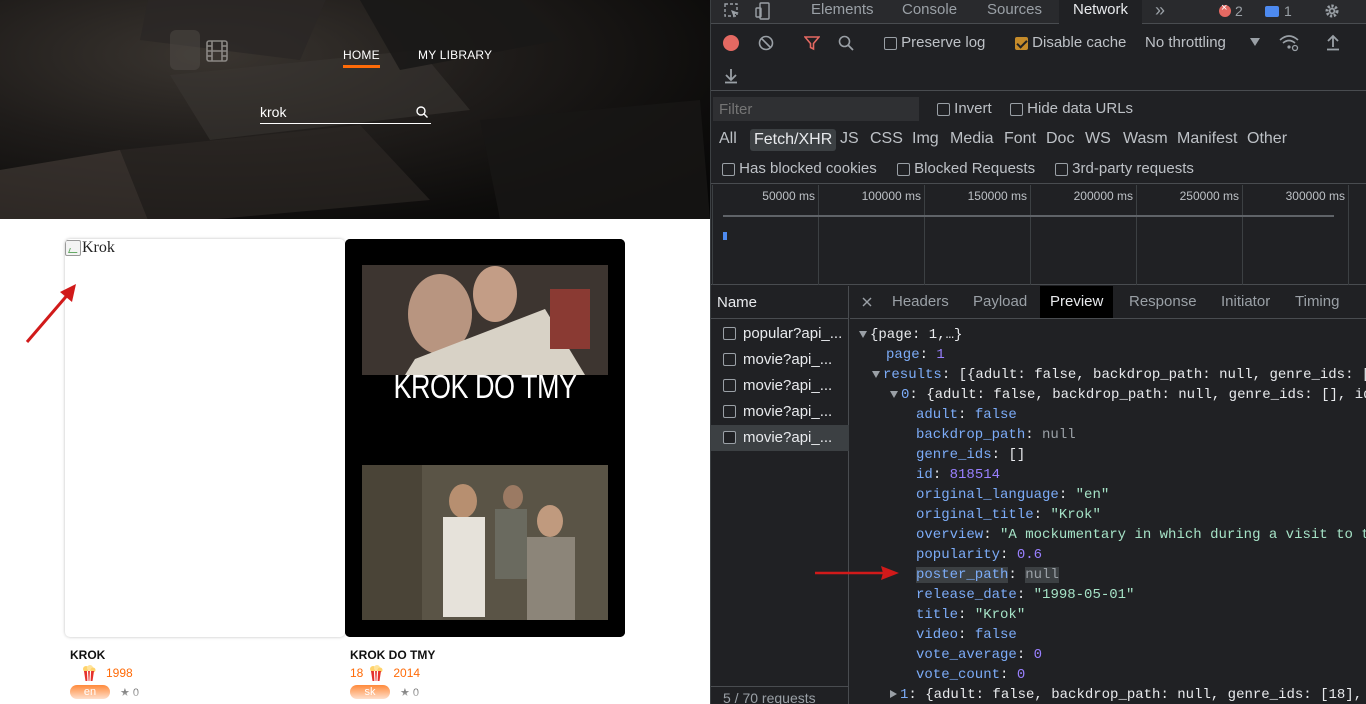 The width and height of the screenshot is (1366, 704). I want to click on movie-poster-broken: Krok, so click(205, 438).